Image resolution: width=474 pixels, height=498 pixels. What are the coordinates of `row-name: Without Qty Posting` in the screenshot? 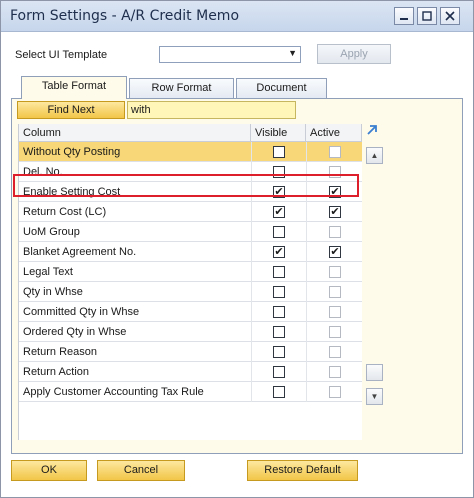 It's located at (72, 152).